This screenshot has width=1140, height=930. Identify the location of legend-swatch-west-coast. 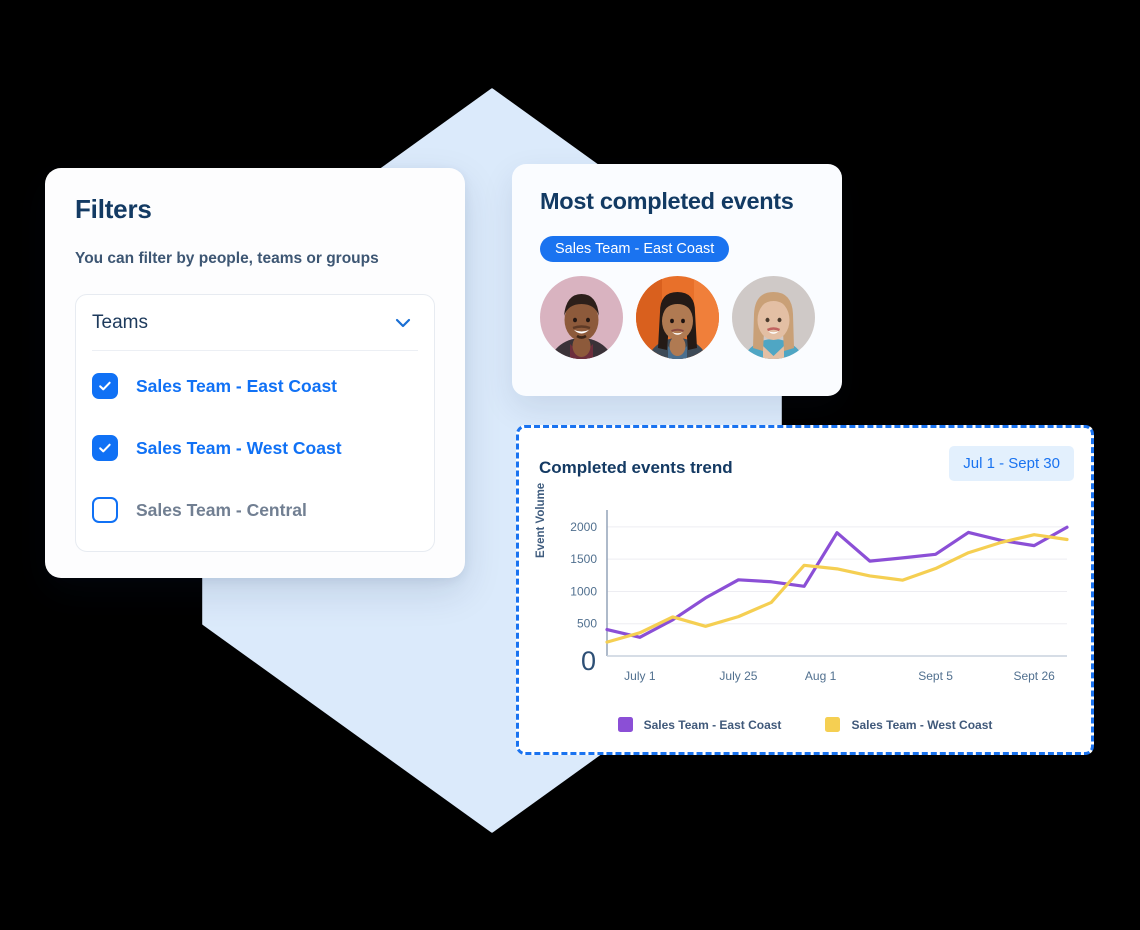
(833, 724).